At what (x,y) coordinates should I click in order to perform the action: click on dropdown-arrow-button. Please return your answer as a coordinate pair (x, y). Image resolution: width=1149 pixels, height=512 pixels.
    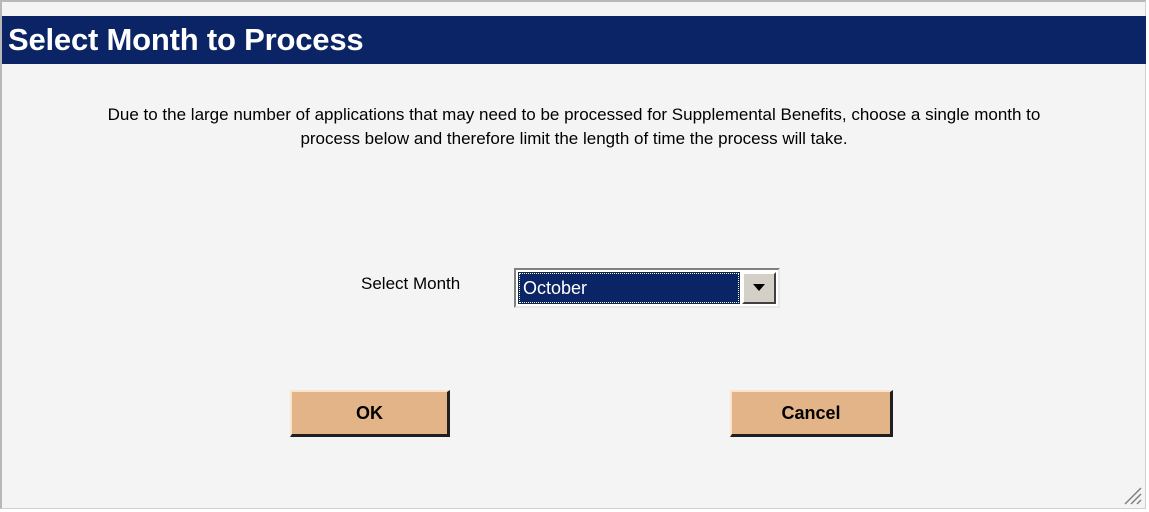
    Looking at the image, I should click on (759, 288).